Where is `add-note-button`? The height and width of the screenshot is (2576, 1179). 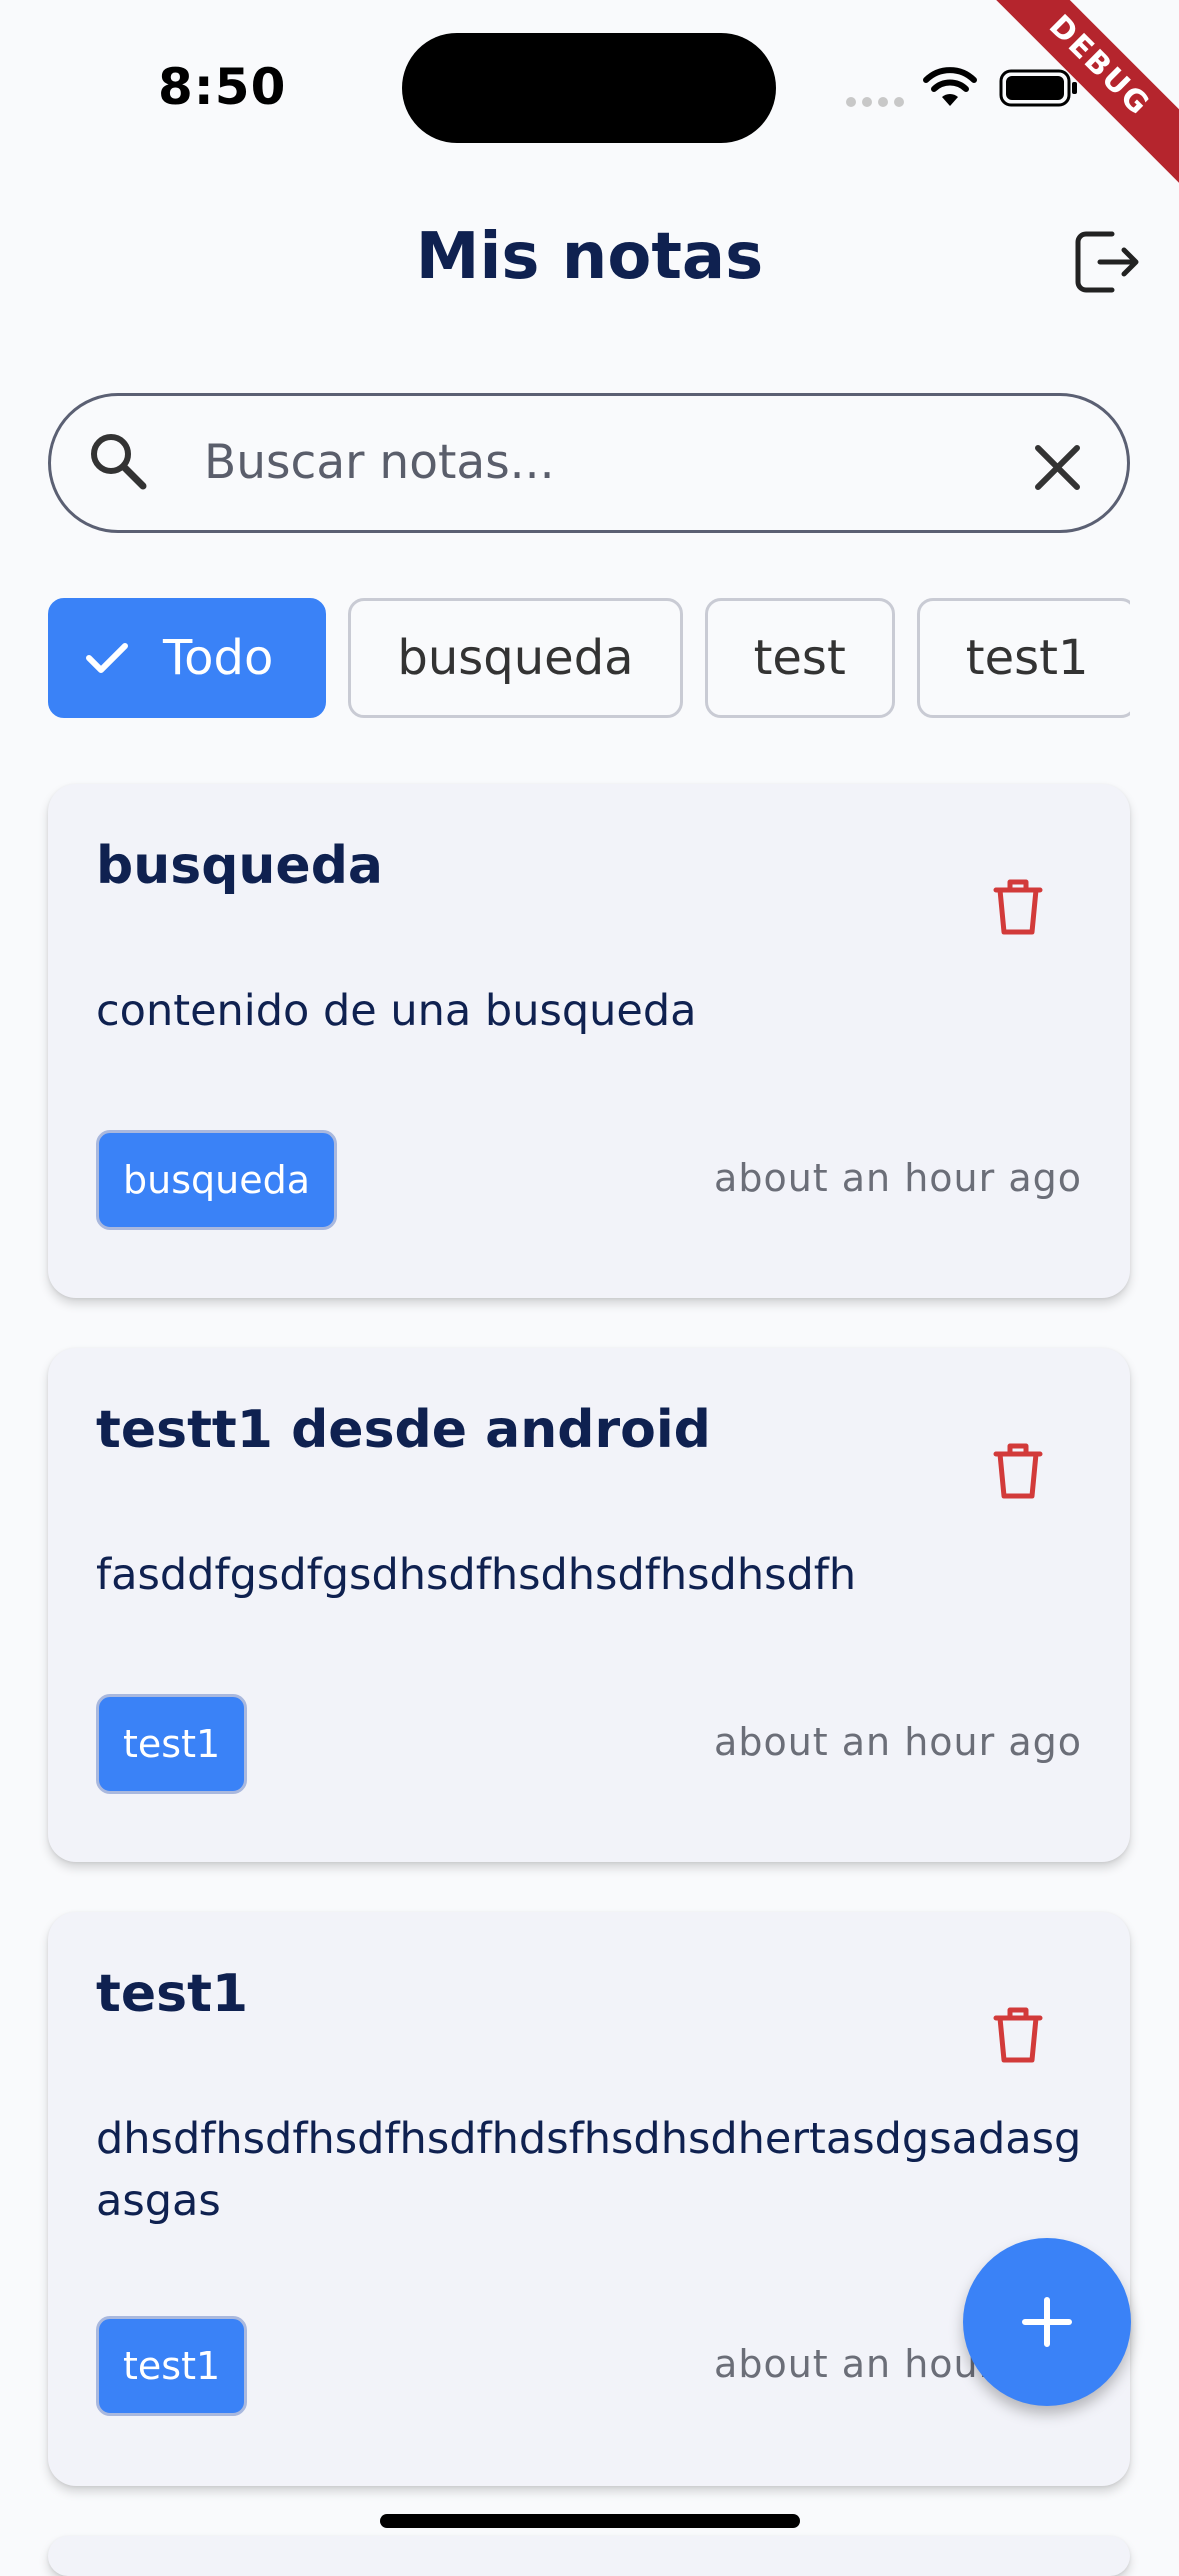 add-note-button is located at coordinates (1047, 2322).